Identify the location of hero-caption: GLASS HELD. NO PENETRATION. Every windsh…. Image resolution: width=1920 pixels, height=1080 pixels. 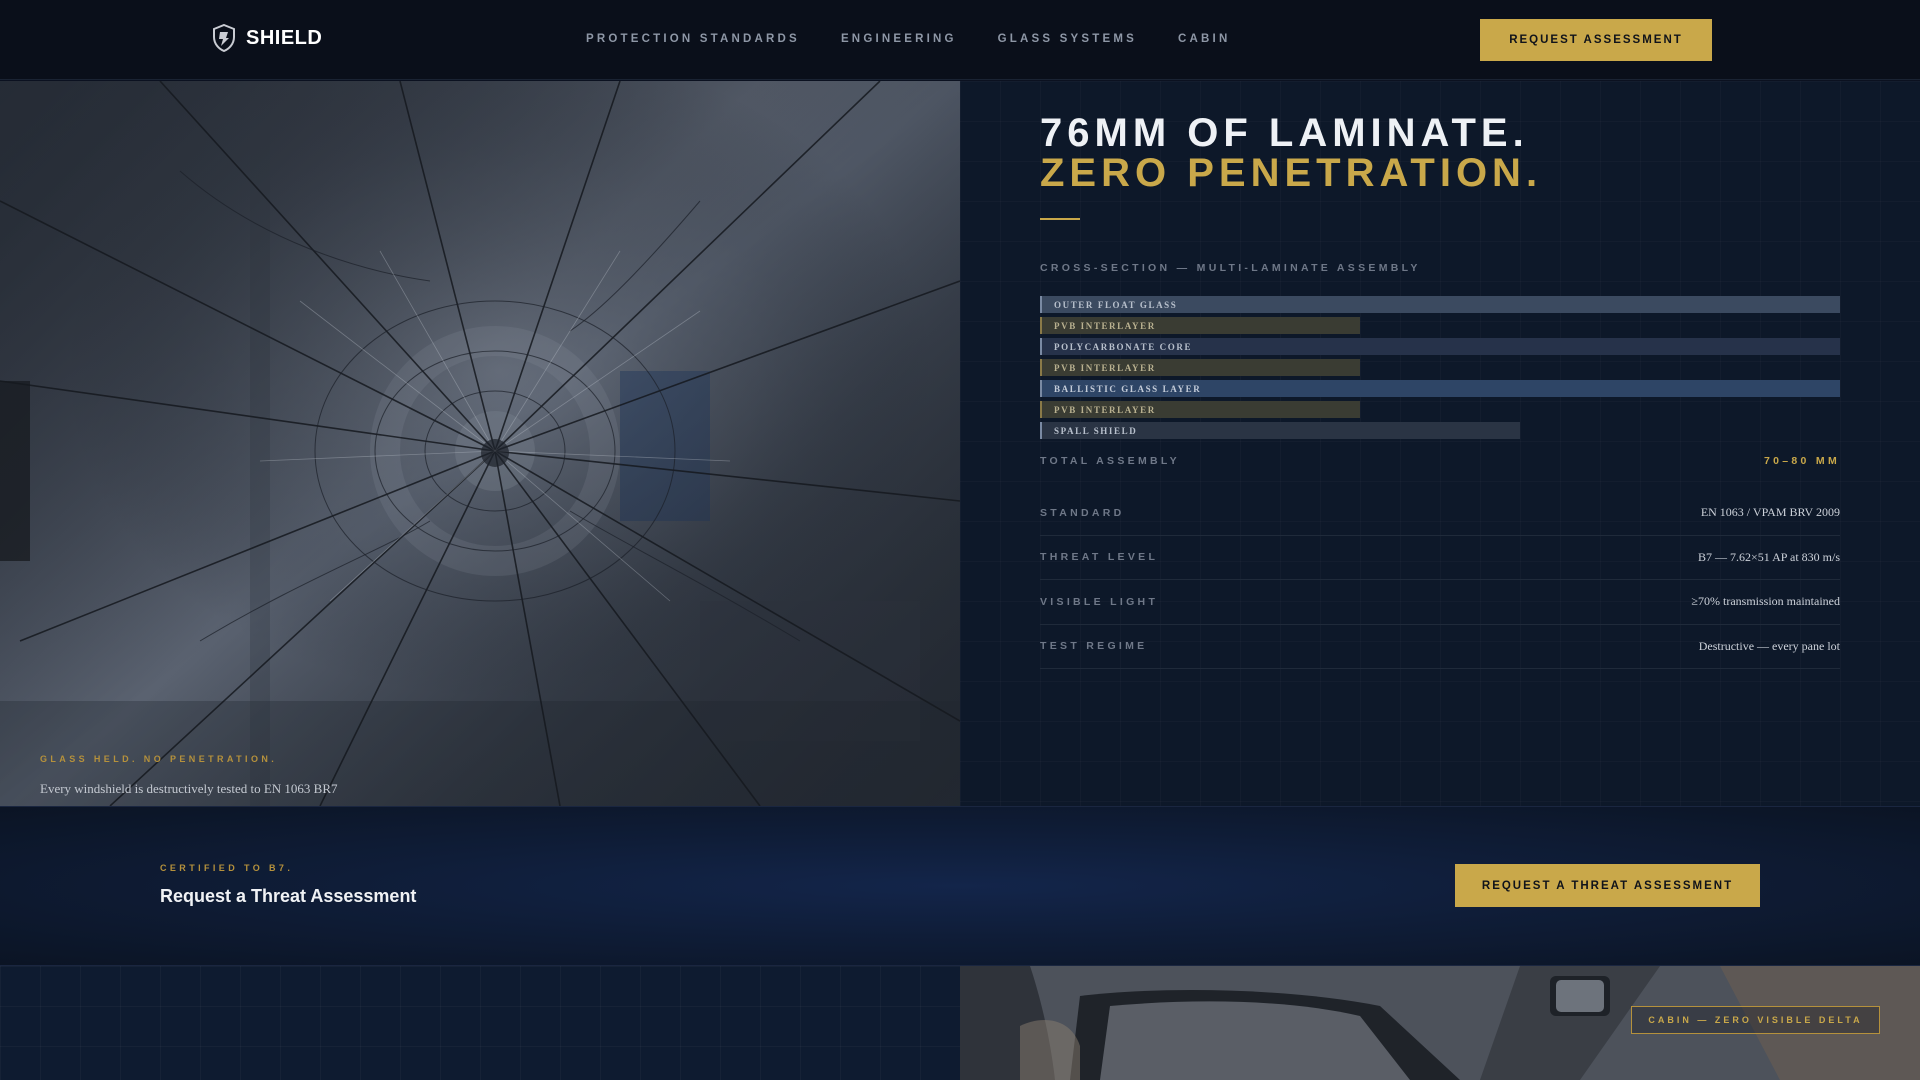
(205, 780).